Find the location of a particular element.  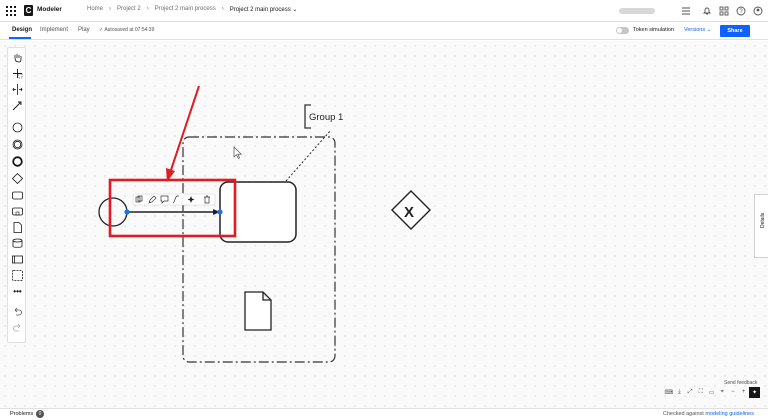

ai-assist-icon: ✦ is located at coordinates (755, 392).